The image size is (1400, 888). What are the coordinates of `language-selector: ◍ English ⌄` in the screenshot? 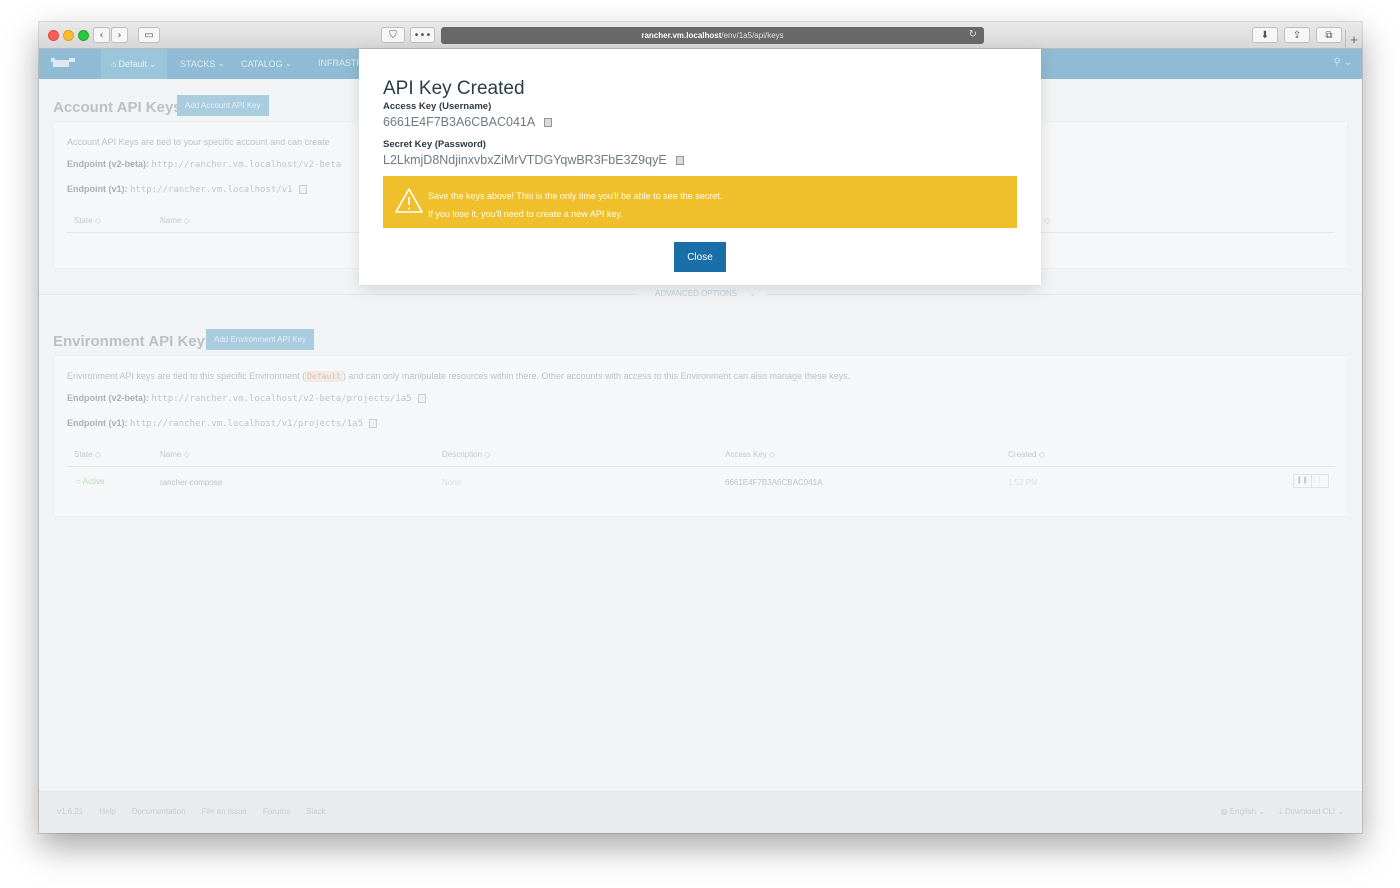 It's located at (1243, 812).